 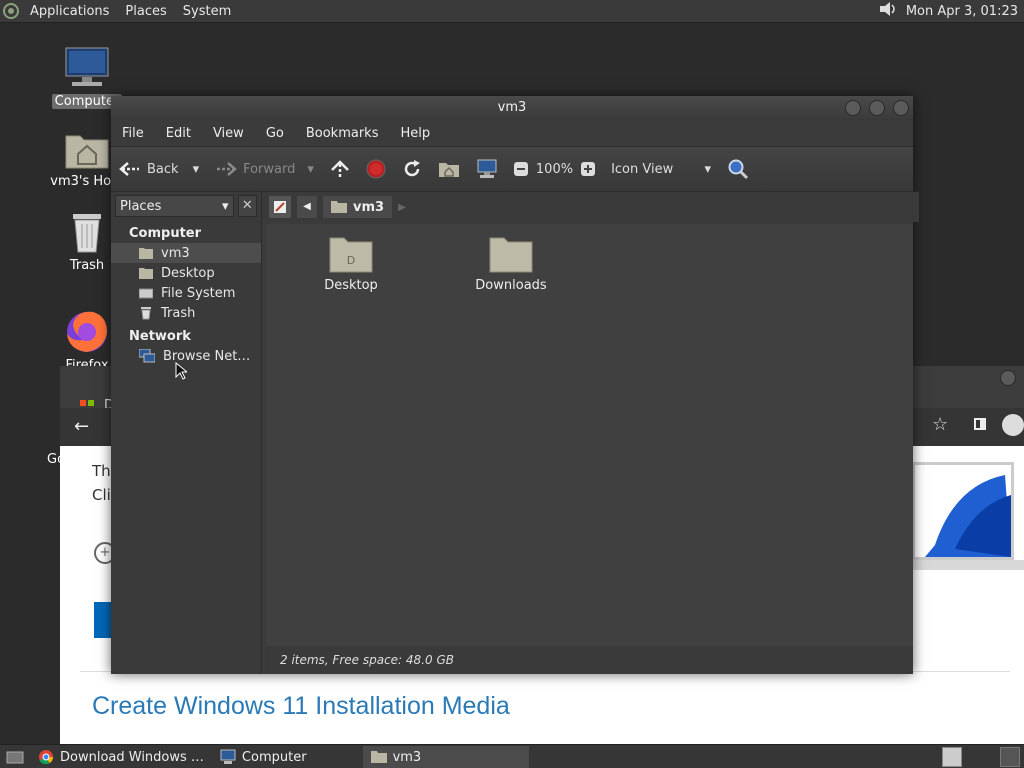 I want to click on home-button, so click(x=449, y=169).